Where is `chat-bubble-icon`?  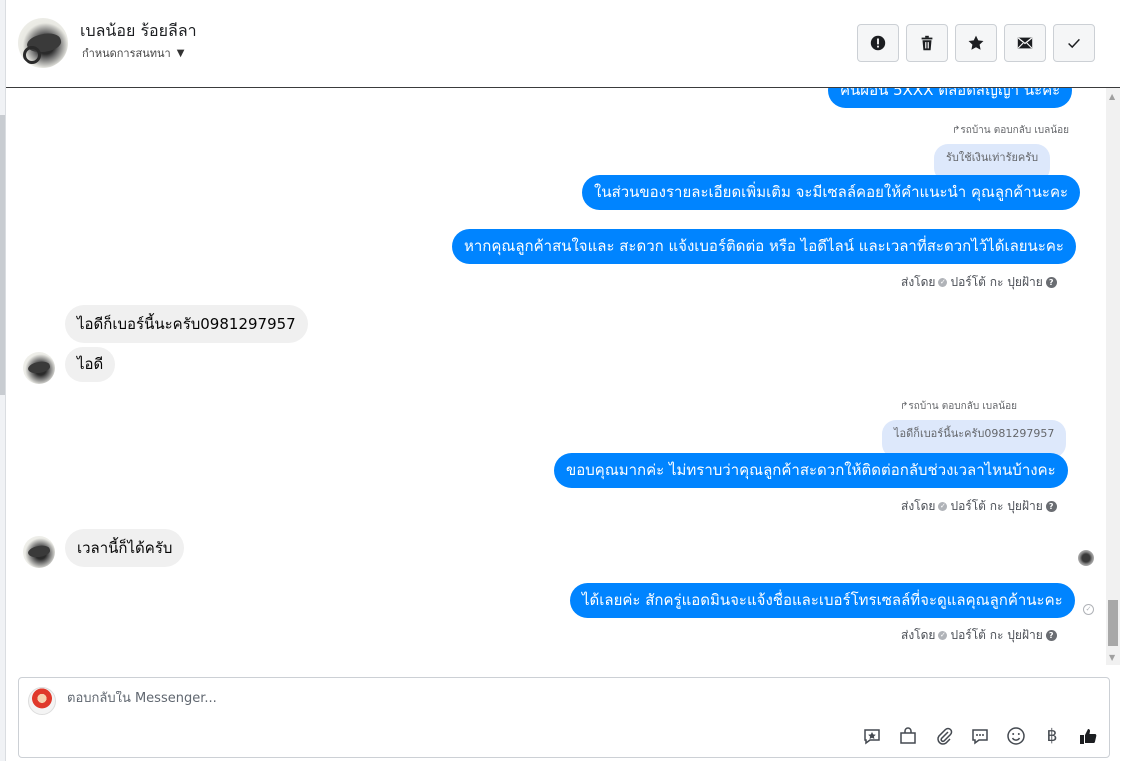
chat-bubble-icon is located at coordinates (980, 737).